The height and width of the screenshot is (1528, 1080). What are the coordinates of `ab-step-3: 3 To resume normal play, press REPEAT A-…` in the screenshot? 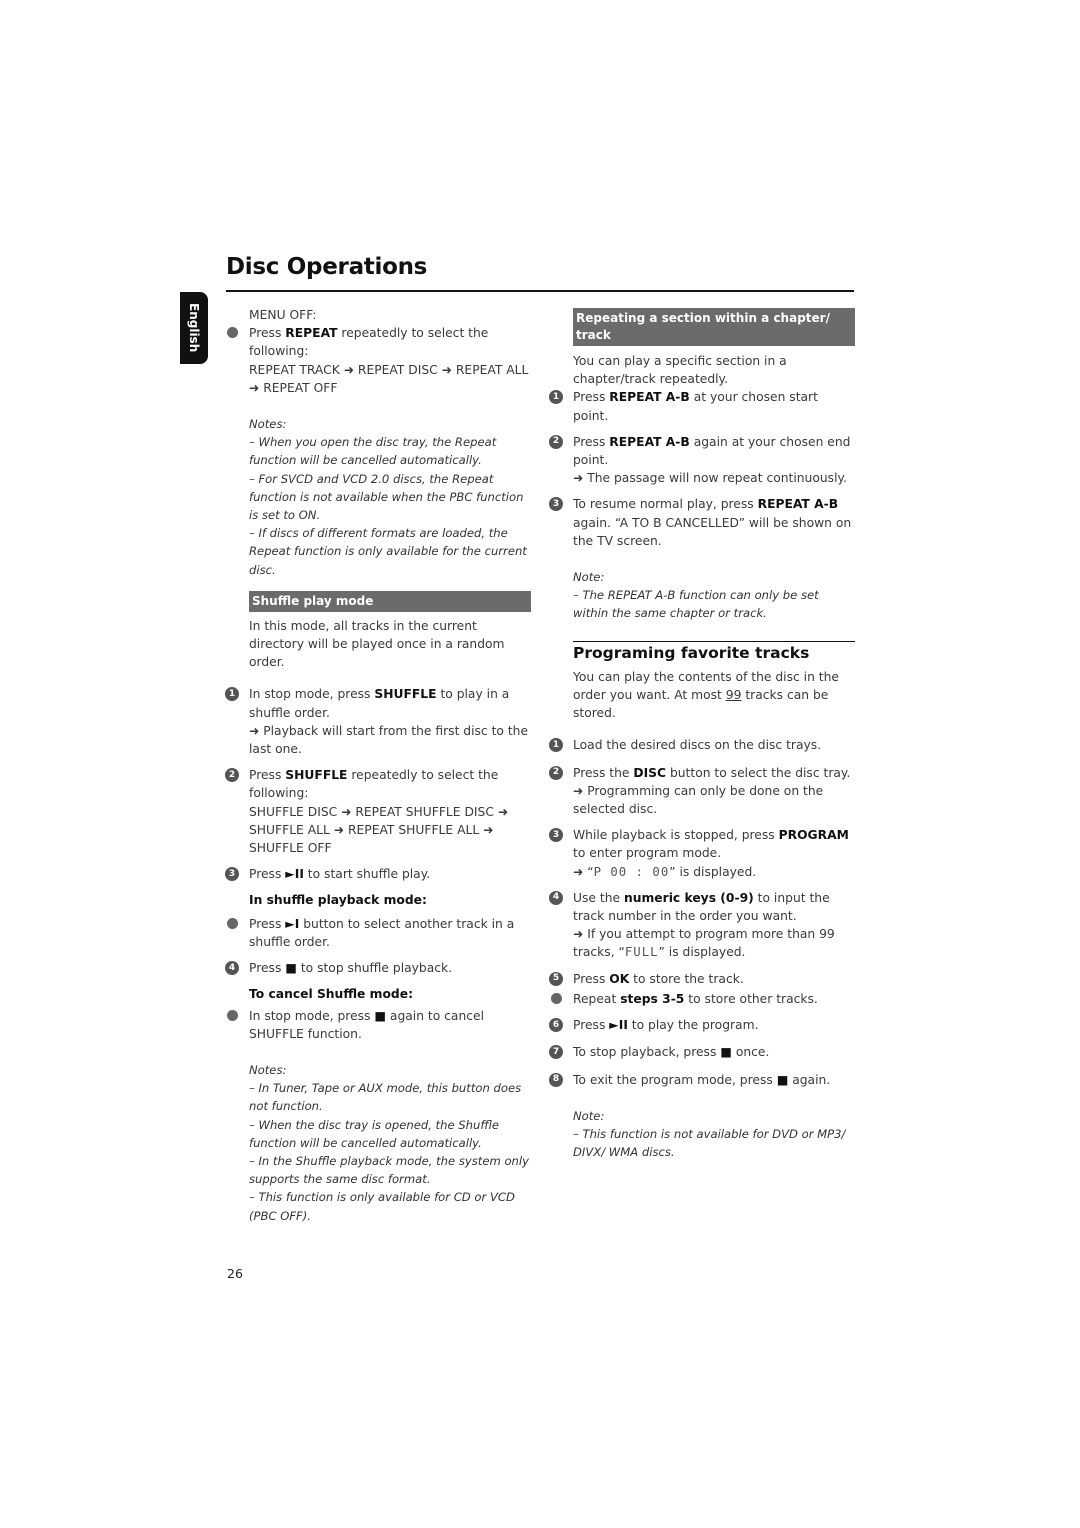 It's located at (702, 522).